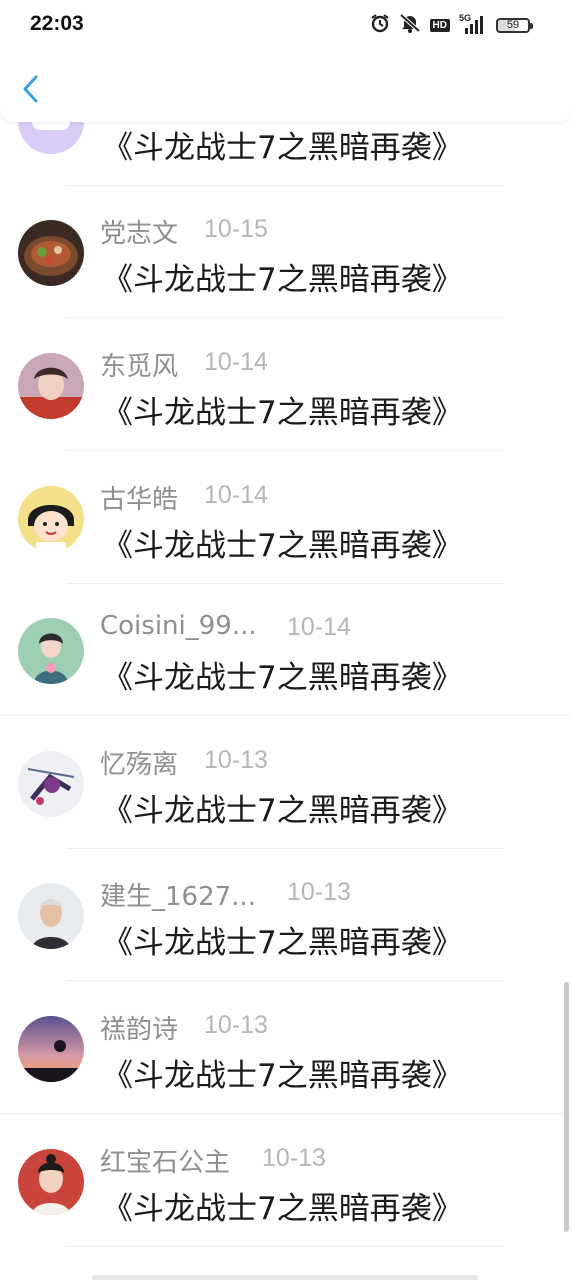 Image resolution: width=572 pixels, height=1280 pixels. I want to click on top-nav-bar, so click(286, 87).